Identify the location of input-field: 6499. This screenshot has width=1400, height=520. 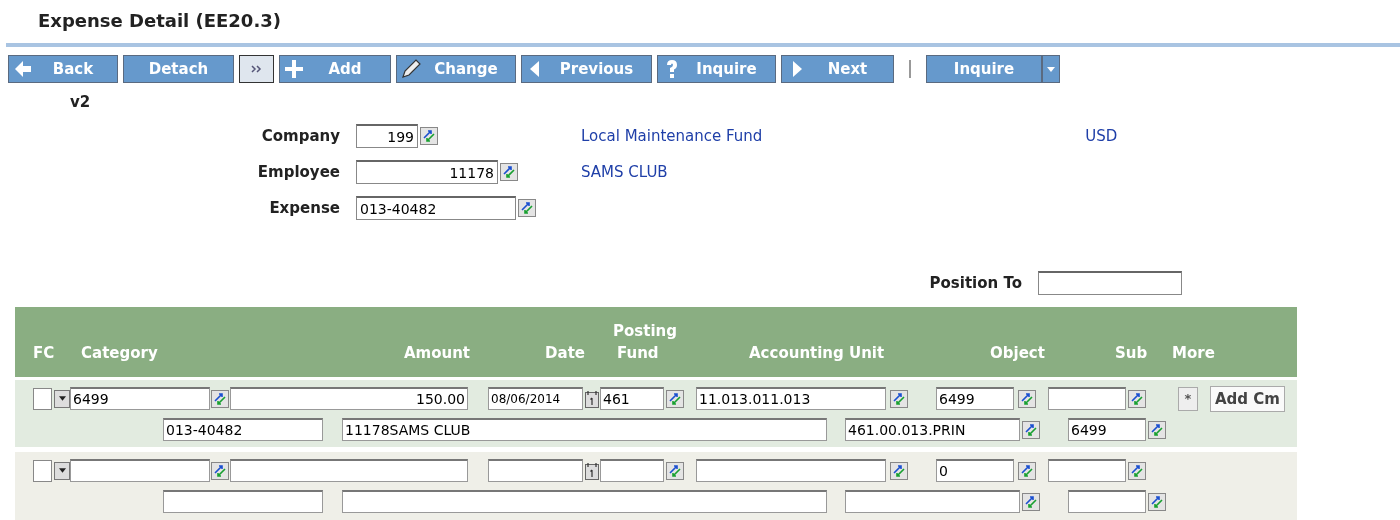
(1107, 429).